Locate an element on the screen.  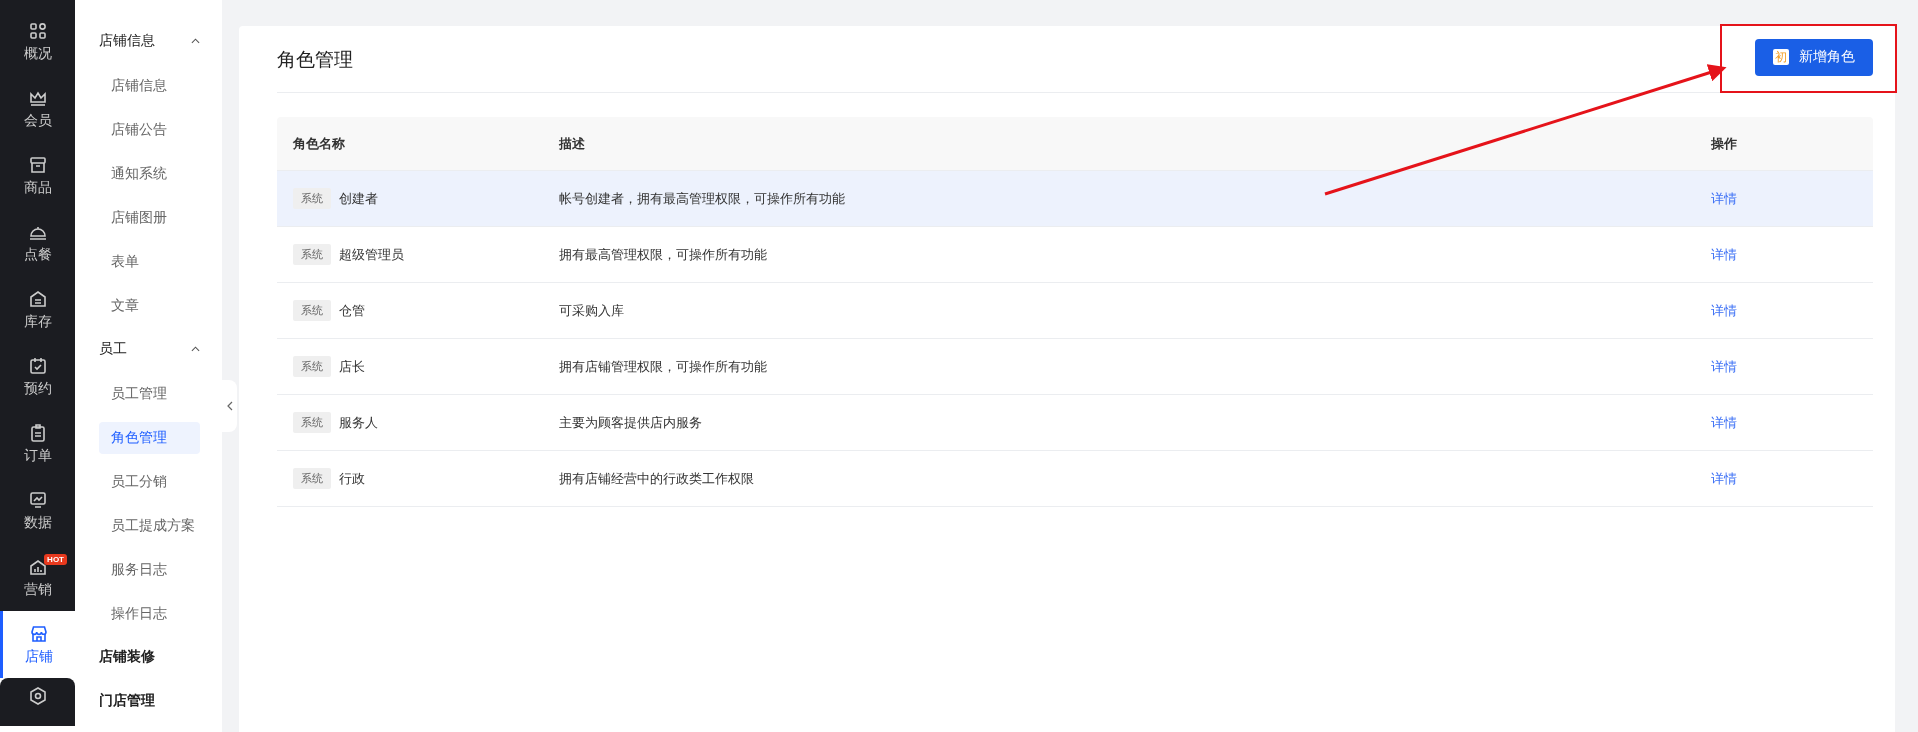
menu-group: 员工 is located at coordinates (149, 349).